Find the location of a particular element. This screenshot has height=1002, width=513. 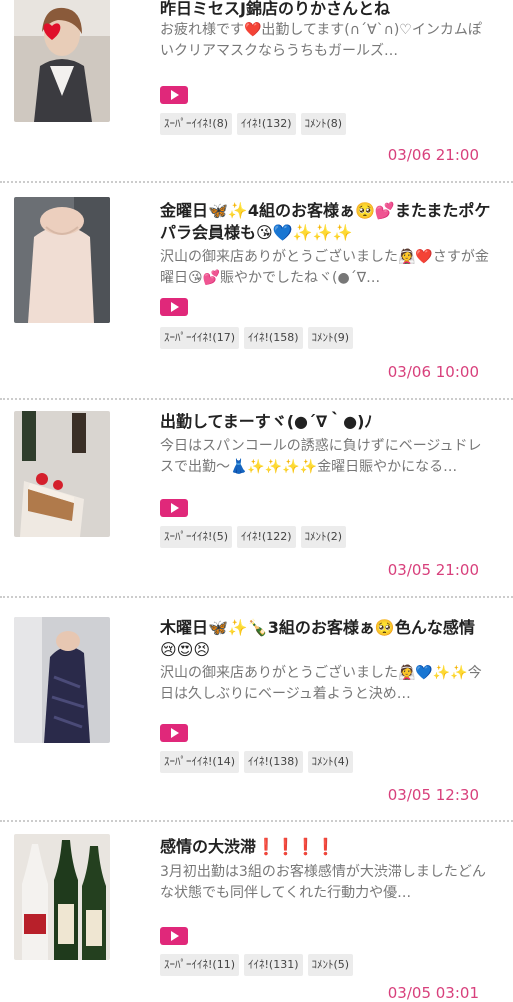

reaction-badges: ｽｰﾊﾟｰｲｲﾈ!(17) ｲｲﾈ!(158) ｺﾒﾝﾄ(9) is located at coordinates (257, 338).